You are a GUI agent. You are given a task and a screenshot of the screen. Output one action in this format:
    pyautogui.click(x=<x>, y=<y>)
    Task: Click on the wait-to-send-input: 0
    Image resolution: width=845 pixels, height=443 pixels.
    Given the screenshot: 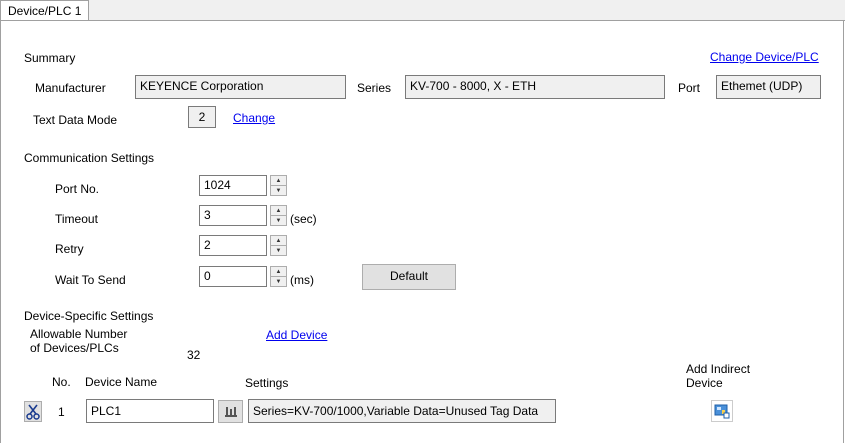 What is the action you would take?
    pyautogui.click(x=233, y=276)
    